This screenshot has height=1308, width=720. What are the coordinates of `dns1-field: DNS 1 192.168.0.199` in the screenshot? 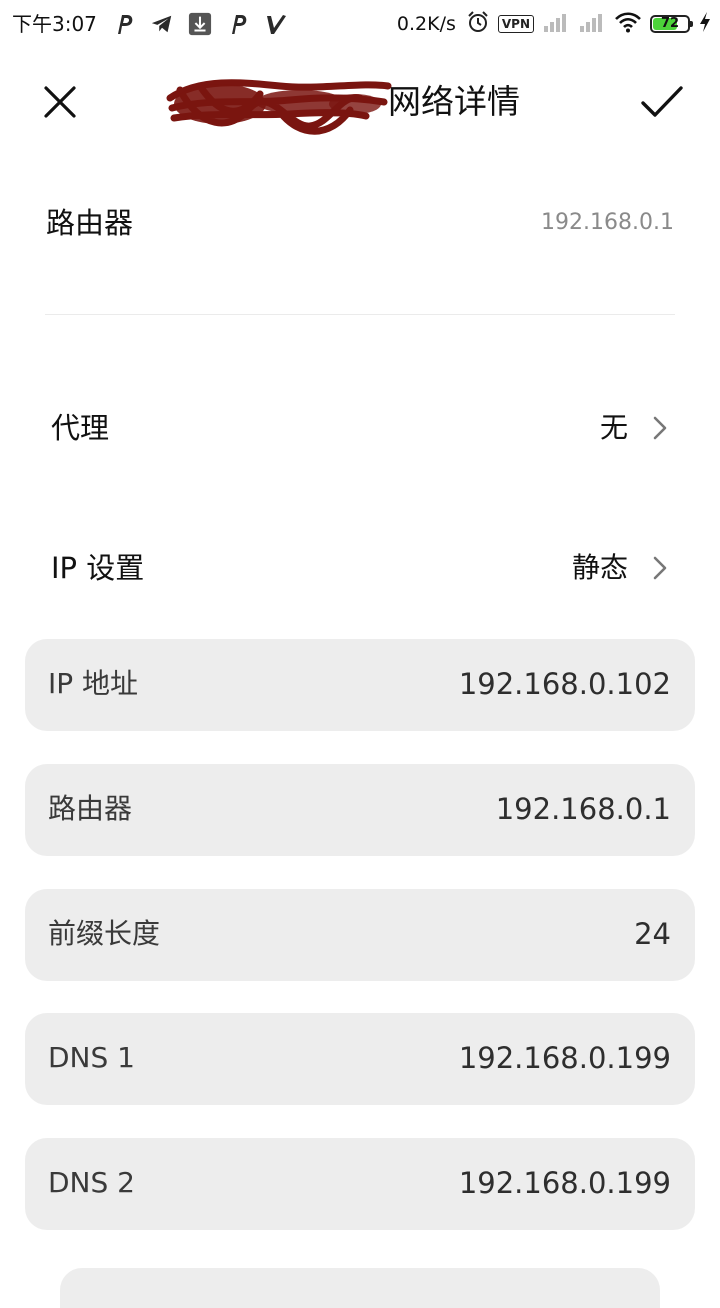 It's located at (360, 1059).